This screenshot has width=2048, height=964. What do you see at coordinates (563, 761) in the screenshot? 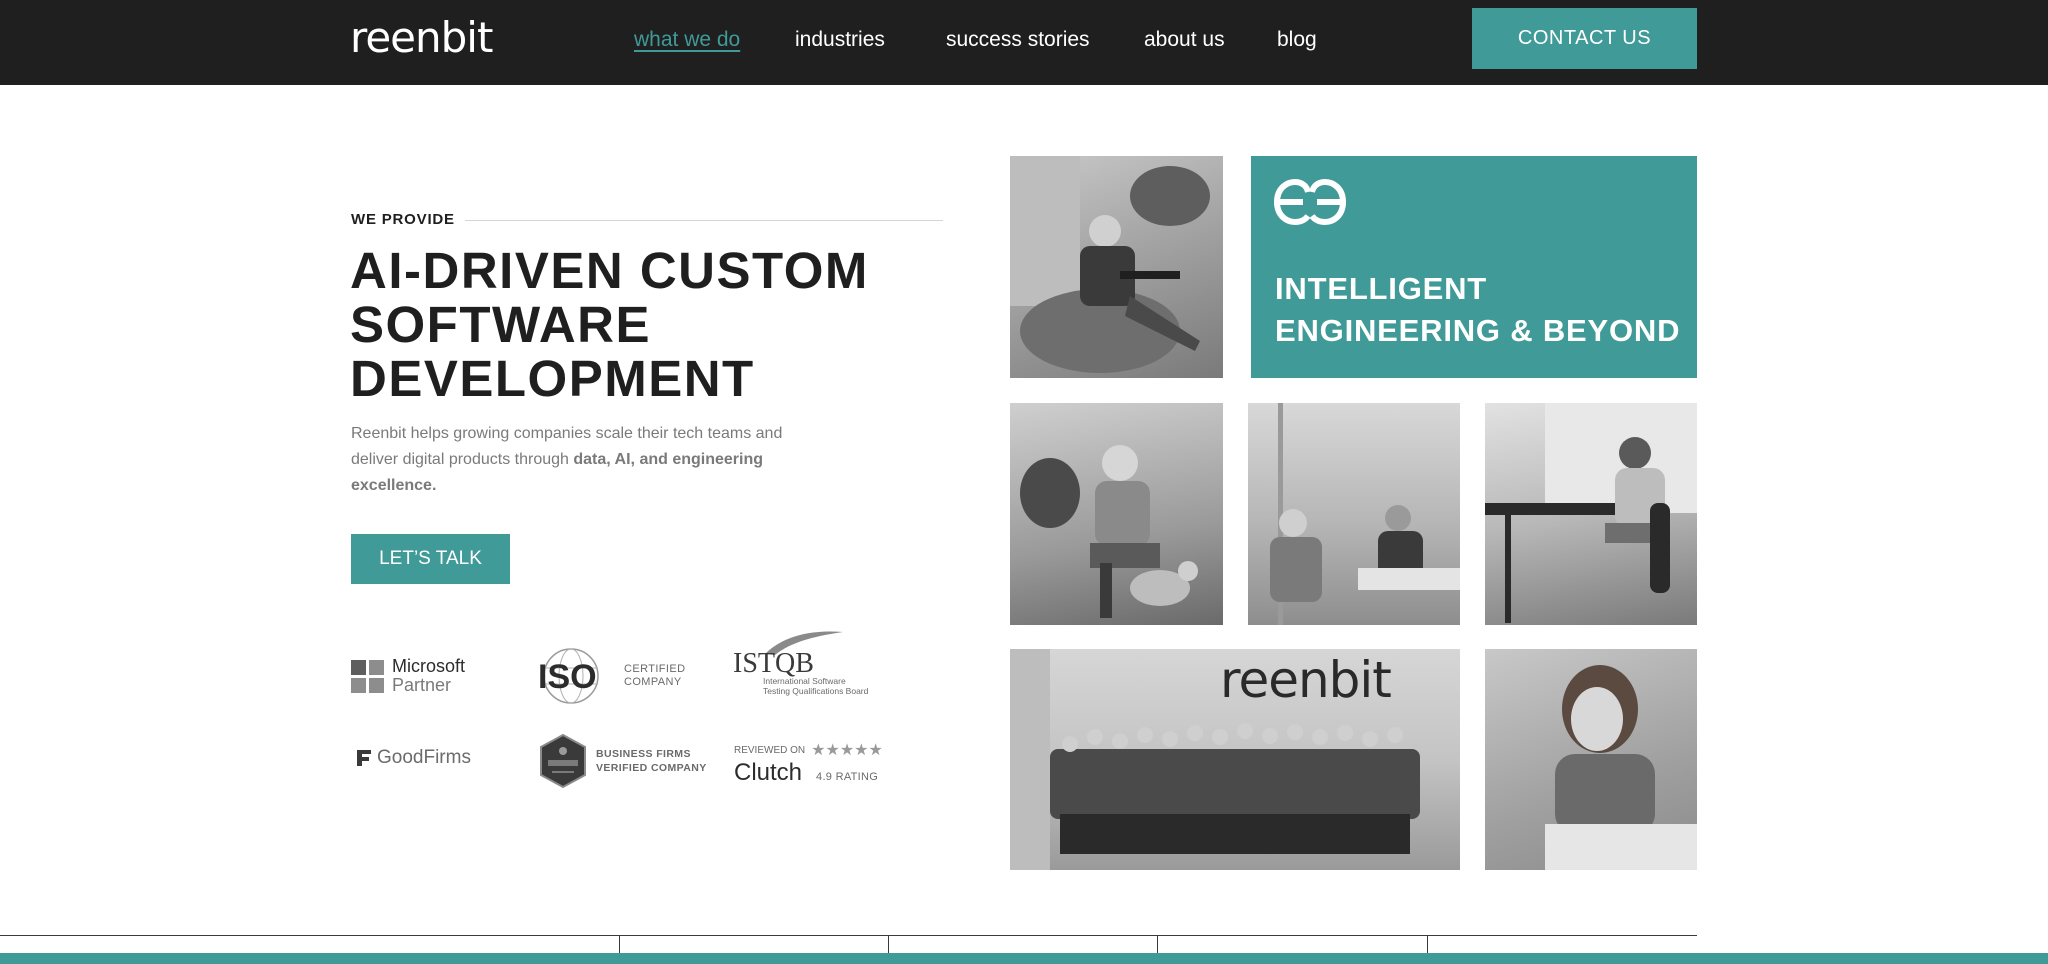
I see `business-firms-hexagon-icon` at bounding box center [563, 761].